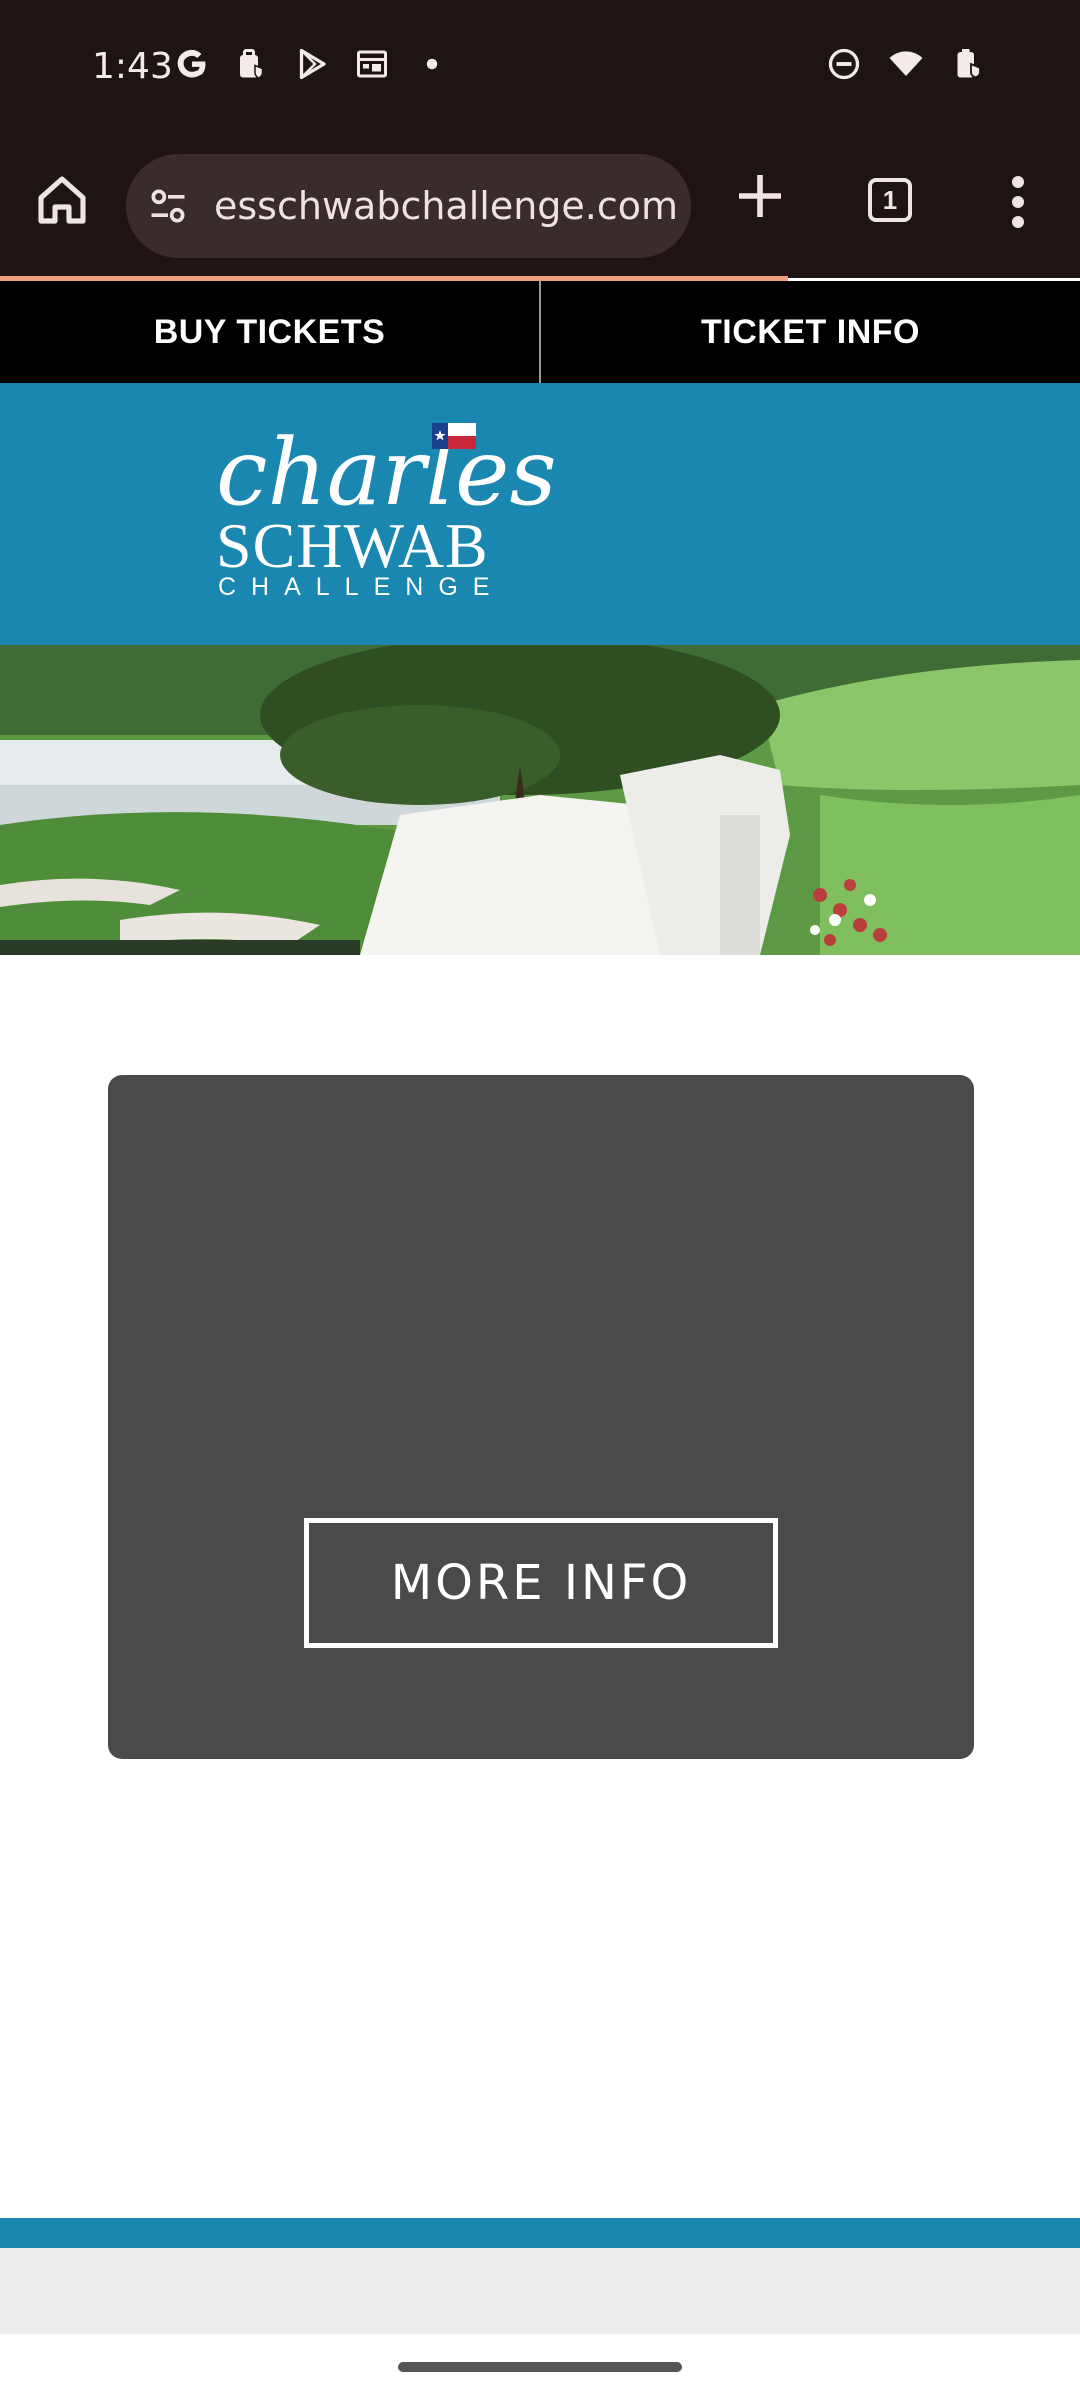 The width and height of the screenshot is (1080, 2400). I want to click on brand-header: charles SCHWAB CHALLENGE, so click(540, 514).